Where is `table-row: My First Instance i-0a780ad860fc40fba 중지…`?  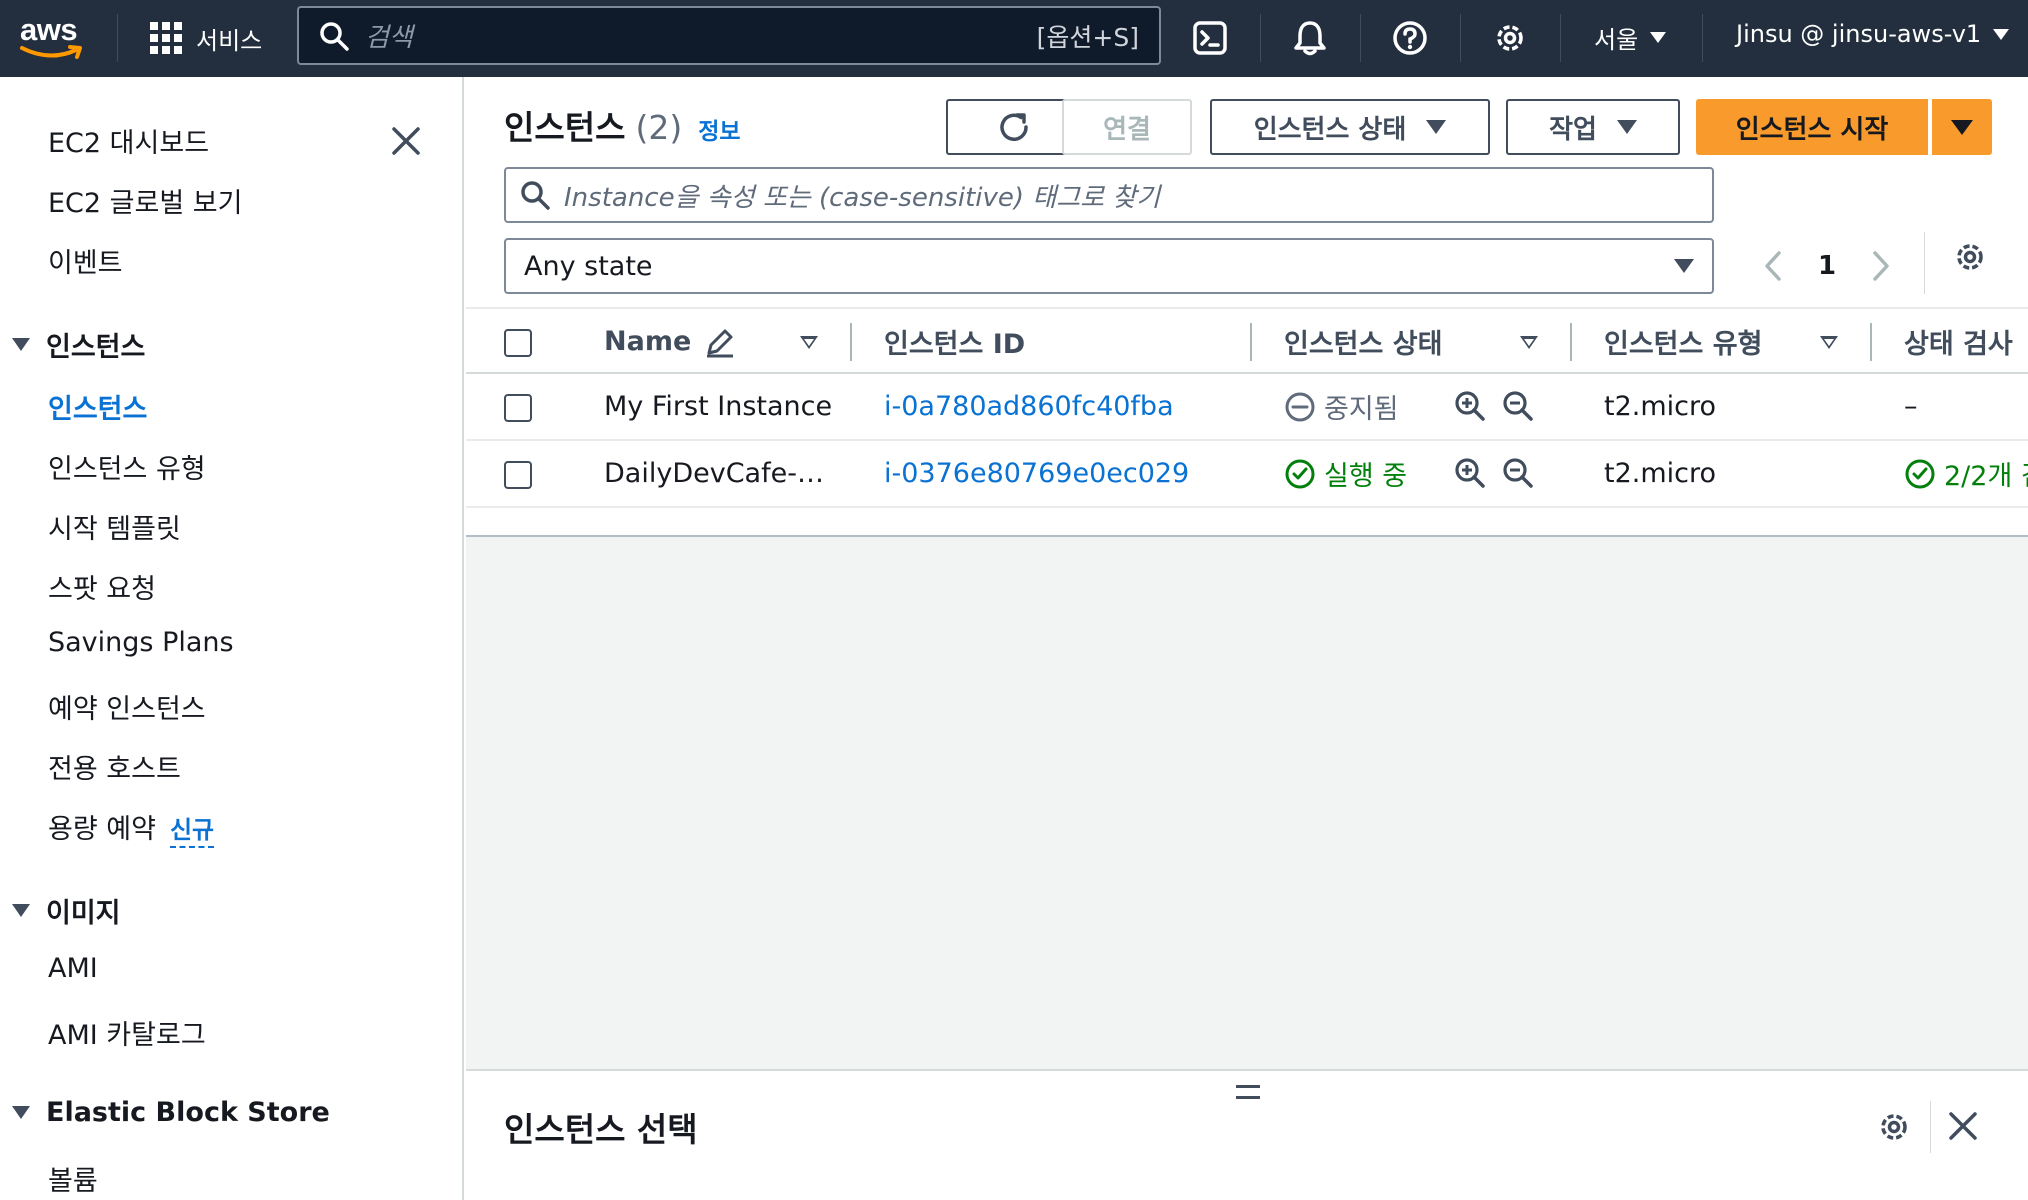
table-row: My First Instance i-0a780ad860fc40fba 중지… is located at coordinates (1247, 407).